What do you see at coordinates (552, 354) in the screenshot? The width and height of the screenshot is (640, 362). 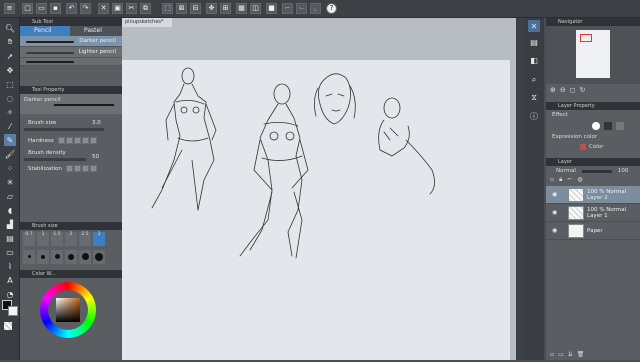 I see `add-layer-icon: ▫` at bounding box center [552, 354].